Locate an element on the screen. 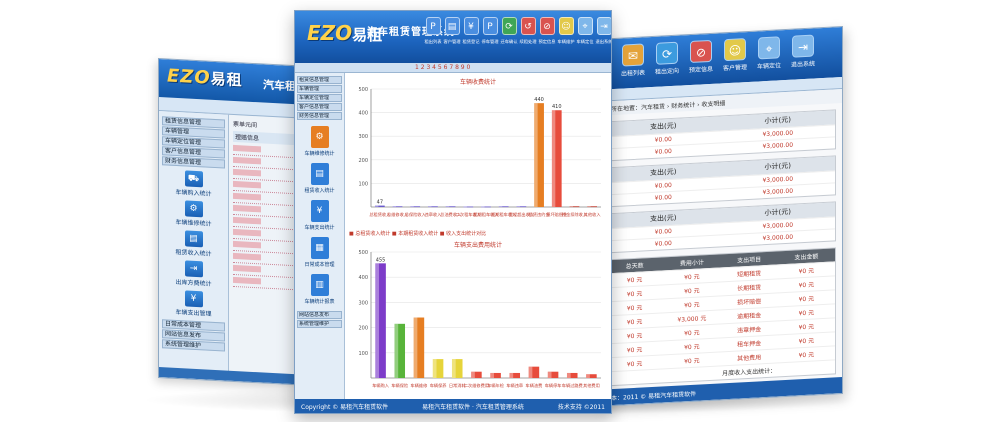 The height and width of the screenshot is (422, 1000). toolbar-button: ☺ 车辆维护 is located at coordinates (566, 31).